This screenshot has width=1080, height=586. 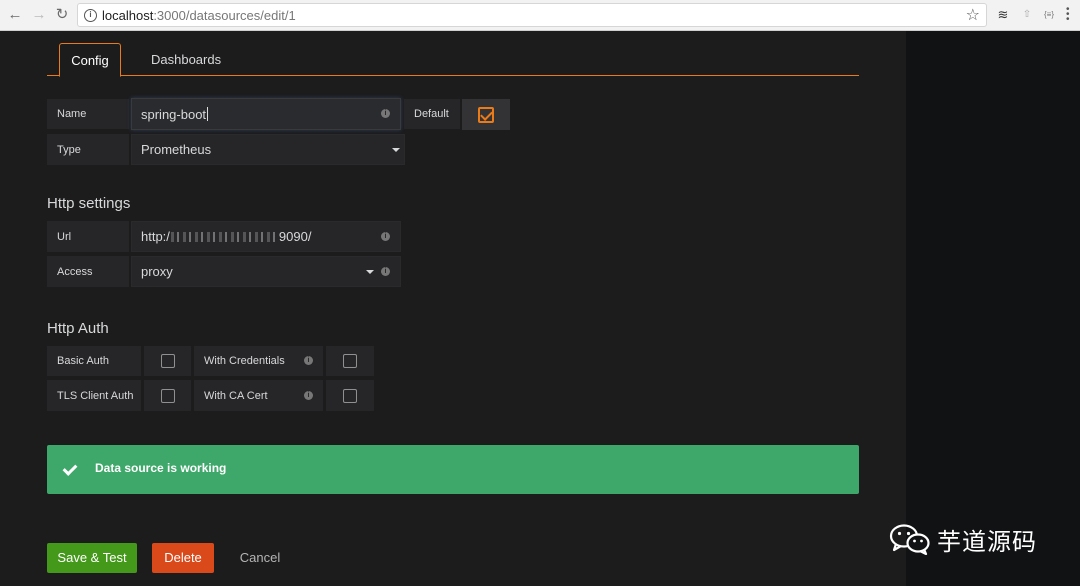 I want to click on watermark-text: 芋道源码, so click(x=987, y=542).